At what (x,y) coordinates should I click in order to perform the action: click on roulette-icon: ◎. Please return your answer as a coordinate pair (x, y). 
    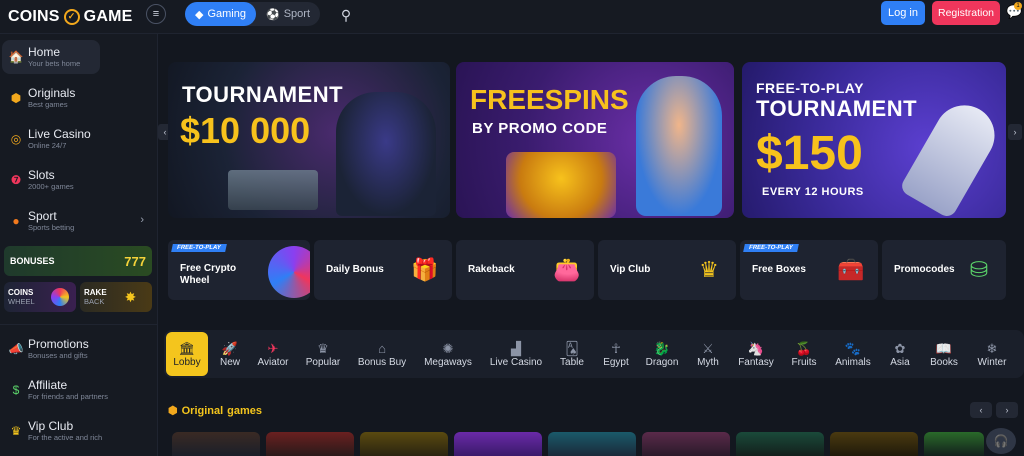
    Looking at the image, I should click on (16, 139).